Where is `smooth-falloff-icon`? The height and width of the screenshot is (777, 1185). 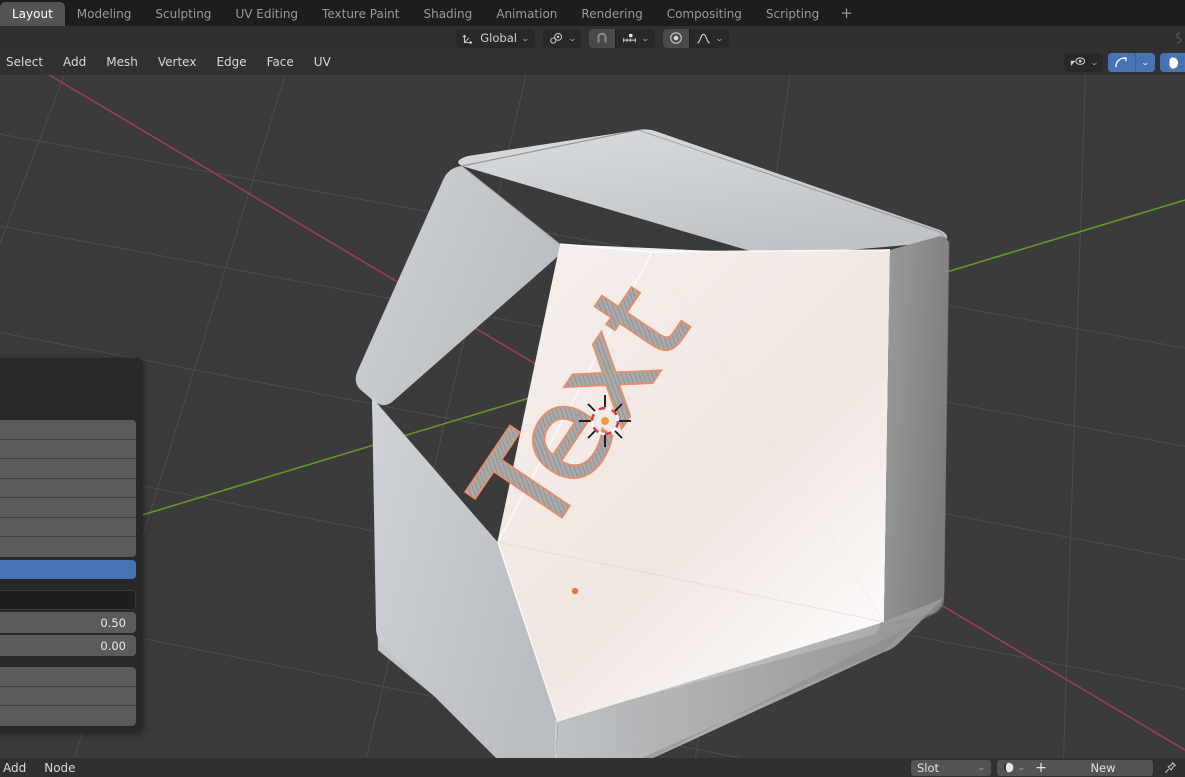
smooth-falloff-icon is located at coordinates (703, 38).